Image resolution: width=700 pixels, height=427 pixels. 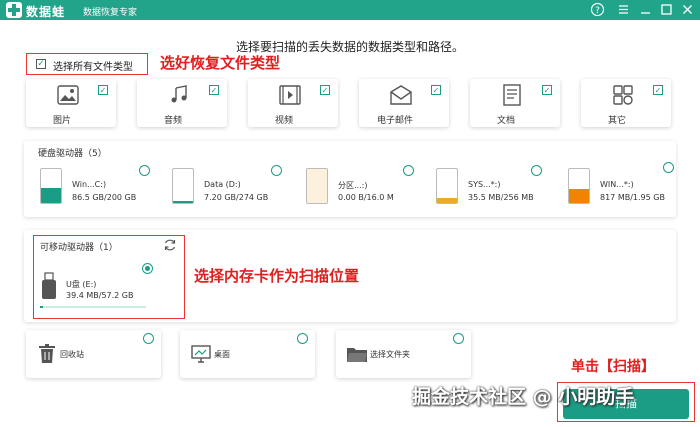 I want to click on drive-size: 817 MB/1.95 GB, so click(x=632, y=197).